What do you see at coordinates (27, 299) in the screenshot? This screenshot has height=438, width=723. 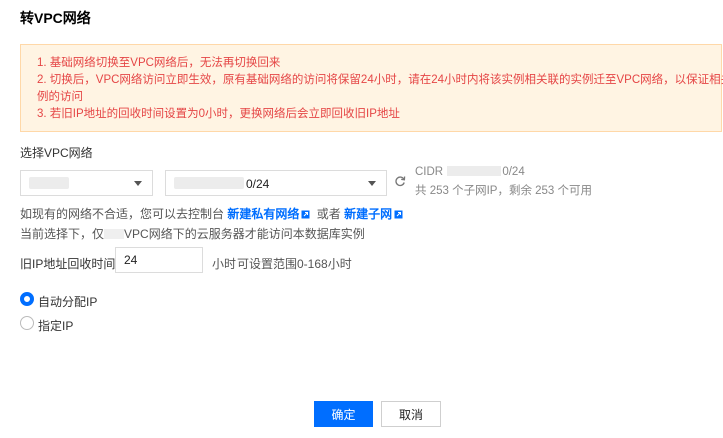 I see `auto-ip-radio` at bounding box center [27, 299].